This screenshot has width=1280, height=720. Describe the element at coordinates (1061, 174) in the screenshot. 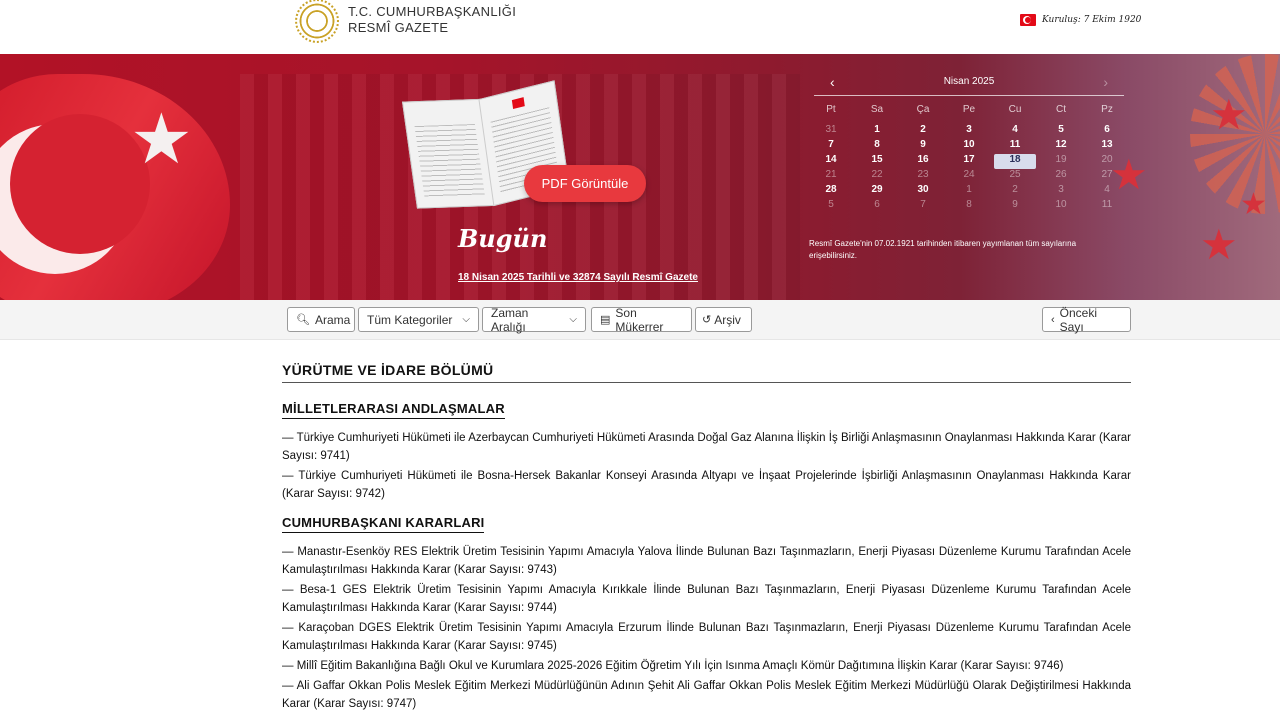

I see `calendar-day: 26` at that location.